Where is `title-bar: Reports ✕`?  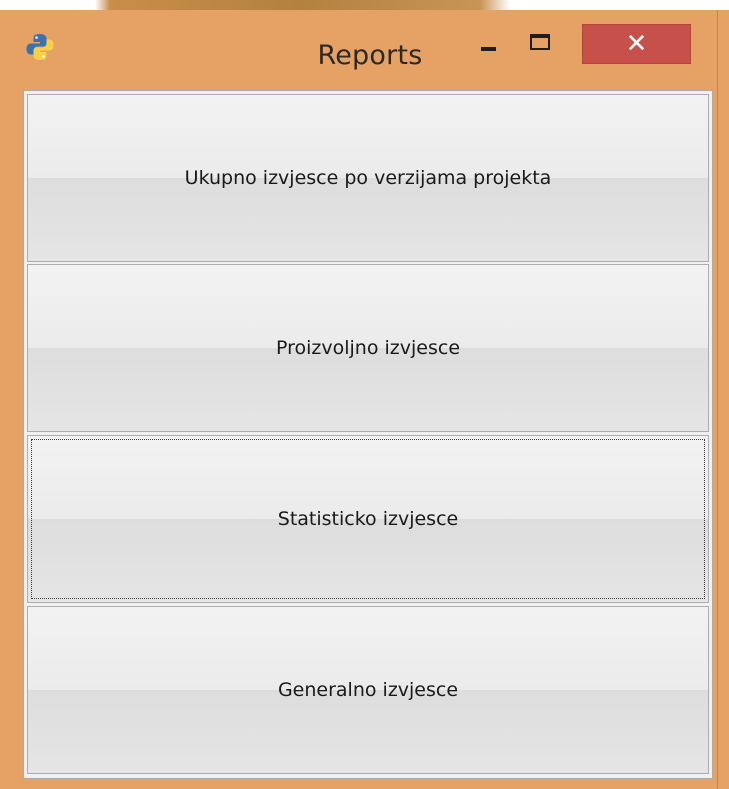 title-bar: Reports ✕ is located at coordinates (359, 46).